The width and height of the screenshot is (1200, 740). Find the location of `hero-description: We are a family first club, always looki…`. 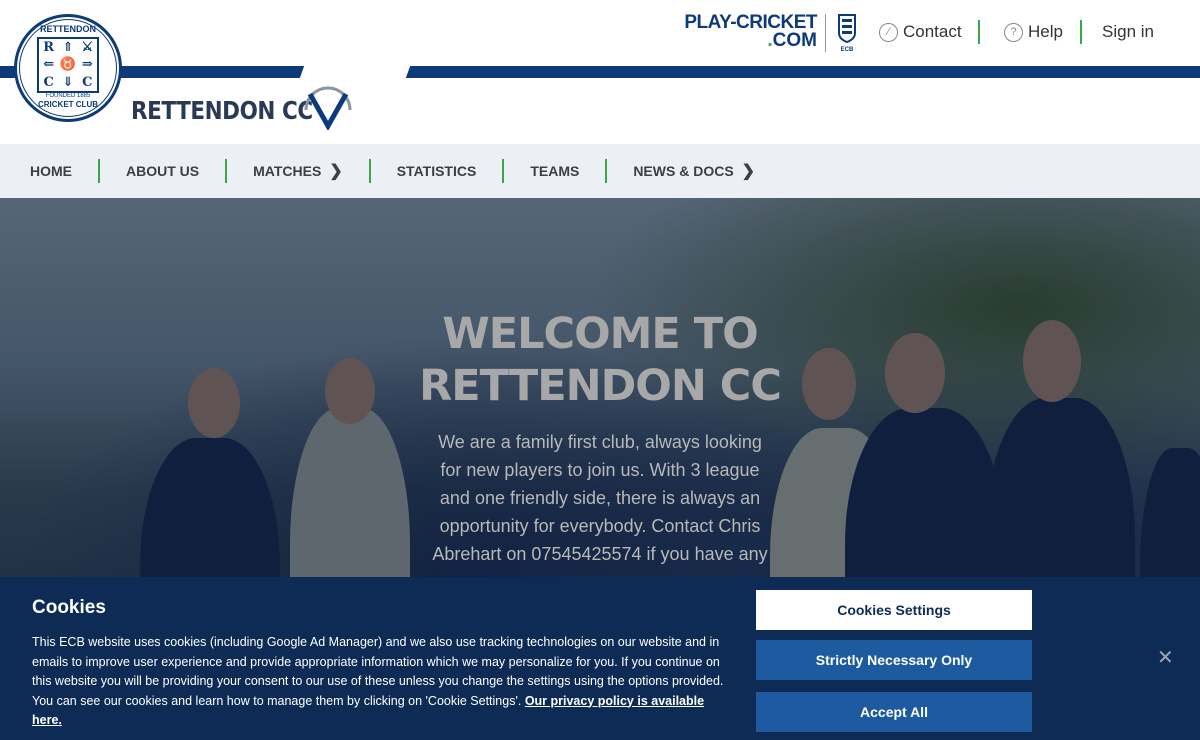

hero-description: We are a family first club, always looki… is located at coordinates (600, 498).